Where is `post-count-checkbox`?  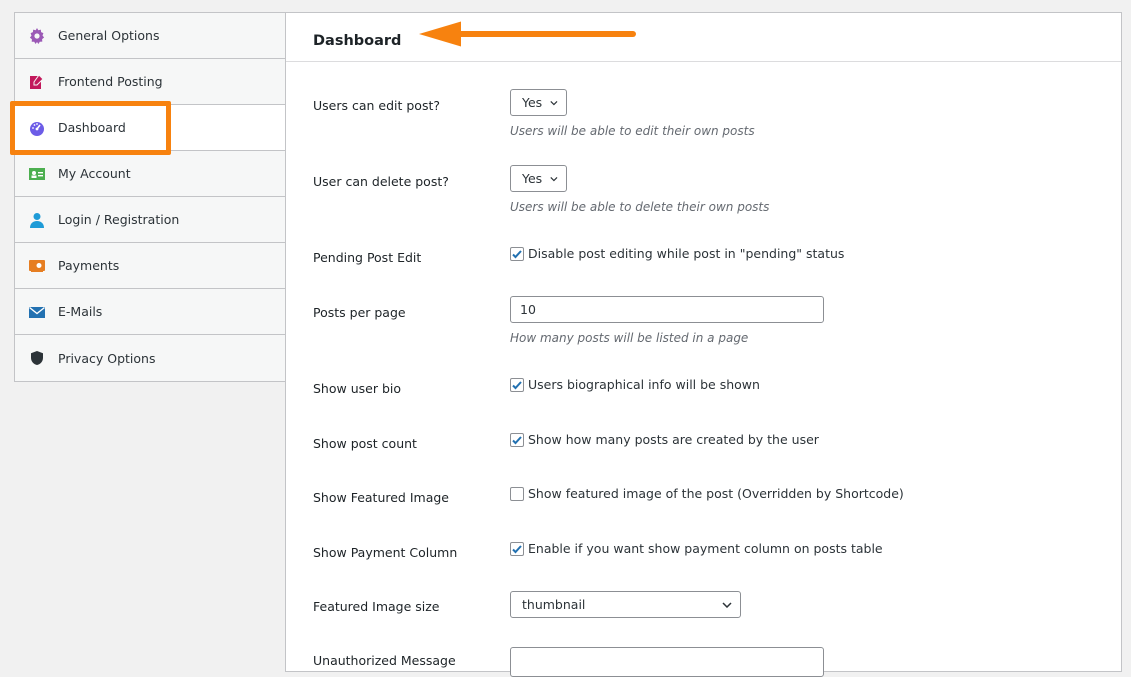
post-count-checkbox is located at coordinates (517, 439).